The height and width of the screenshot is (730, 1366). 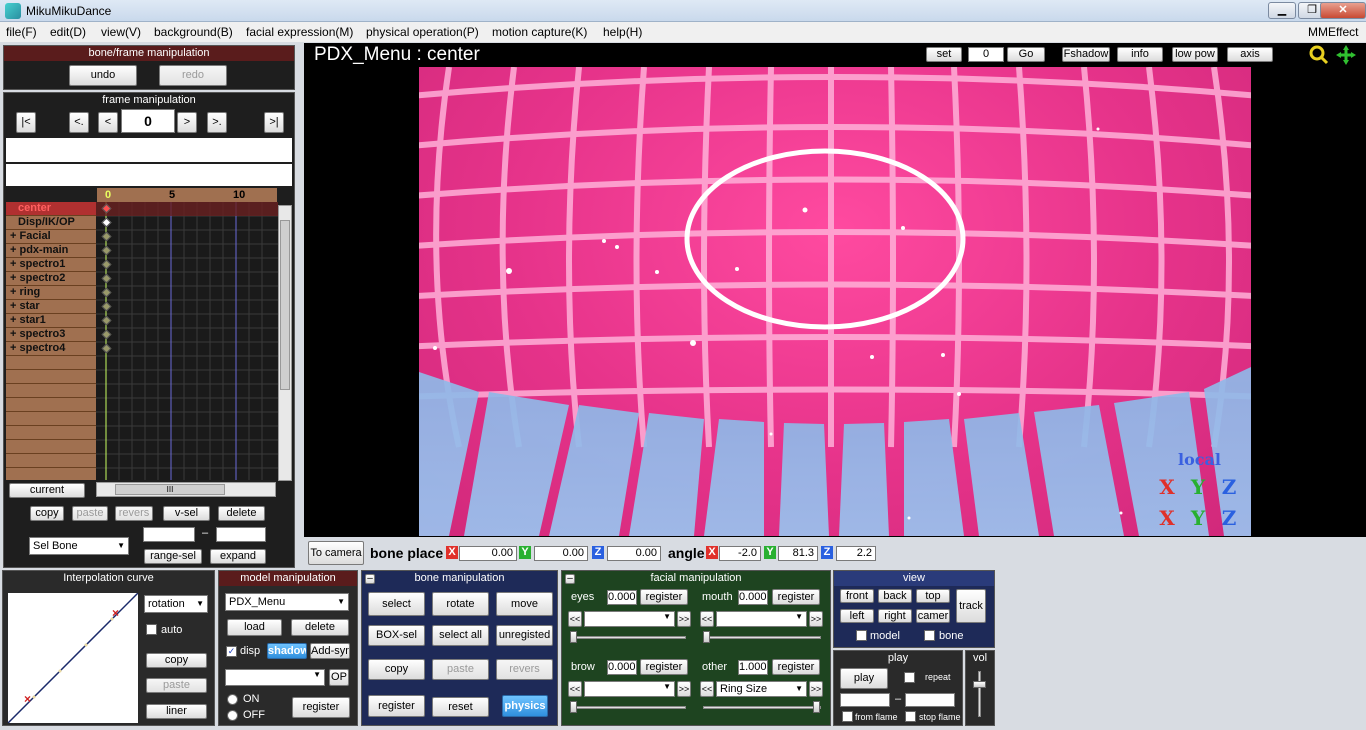 I want to click on go-button: Go, so click(x=1026, y=54).